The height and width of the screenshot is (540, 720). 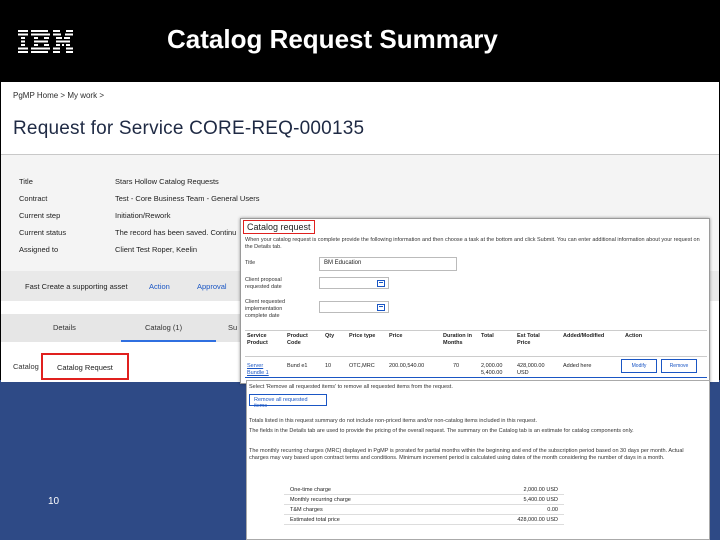 I want to click on total-label: T&M charges, so click(x=306, y=510).